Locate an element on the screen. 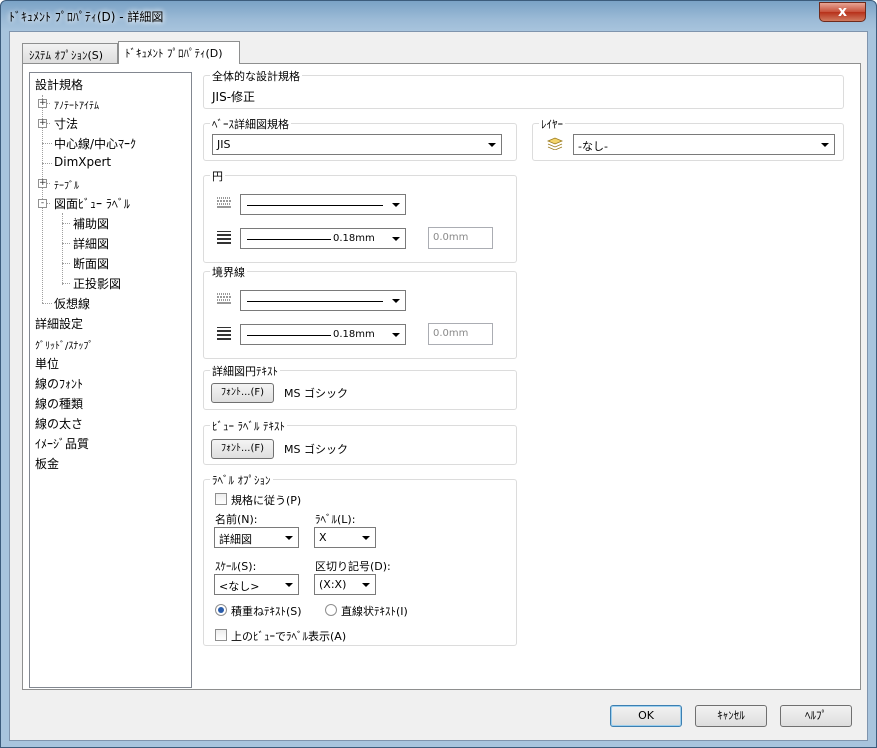 This screenshot has height=748, width=877. follow-standard-checkbox is located at coordinates (221, 499).